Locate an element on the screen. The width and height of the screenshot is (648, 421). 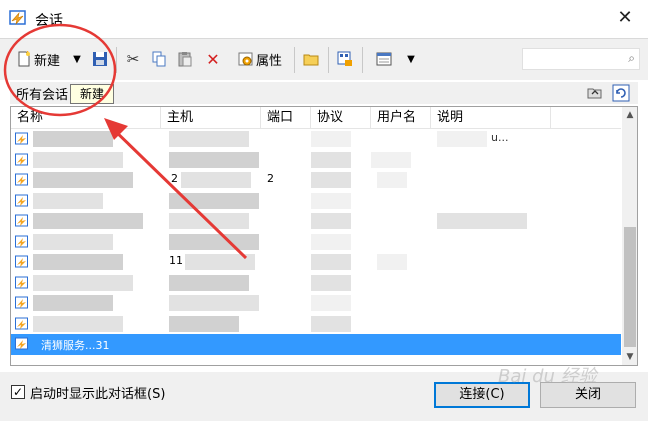
column-header-protocol: 协议 is located at coordinates (341, 118).